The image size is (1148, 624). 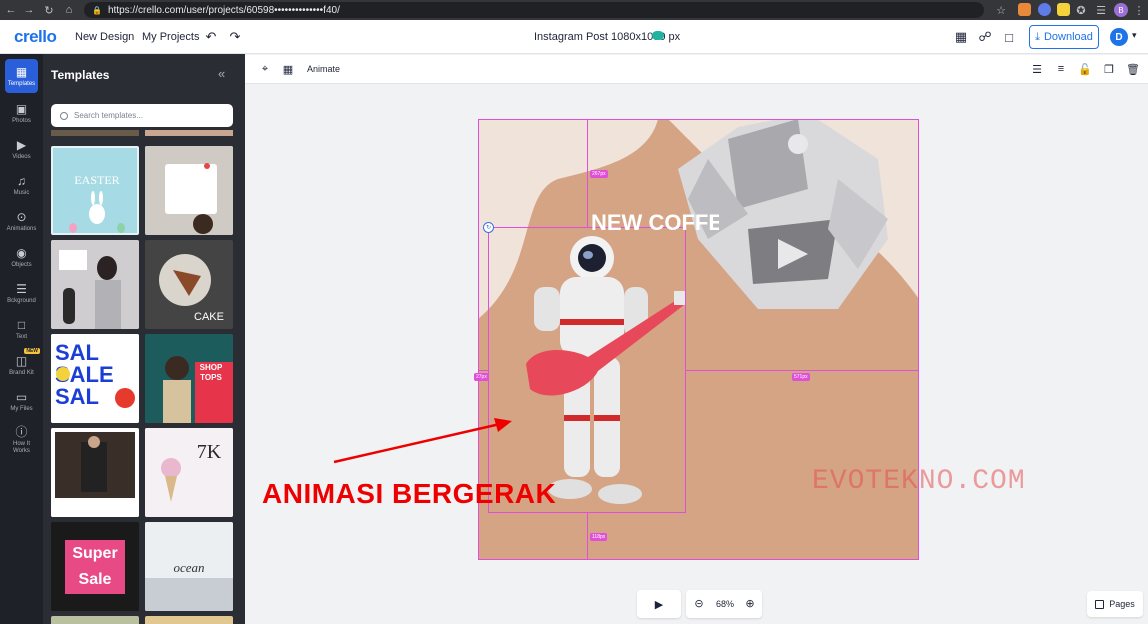 I want to click on headline-text: NEW COFFE, so click(x=655, y=225).